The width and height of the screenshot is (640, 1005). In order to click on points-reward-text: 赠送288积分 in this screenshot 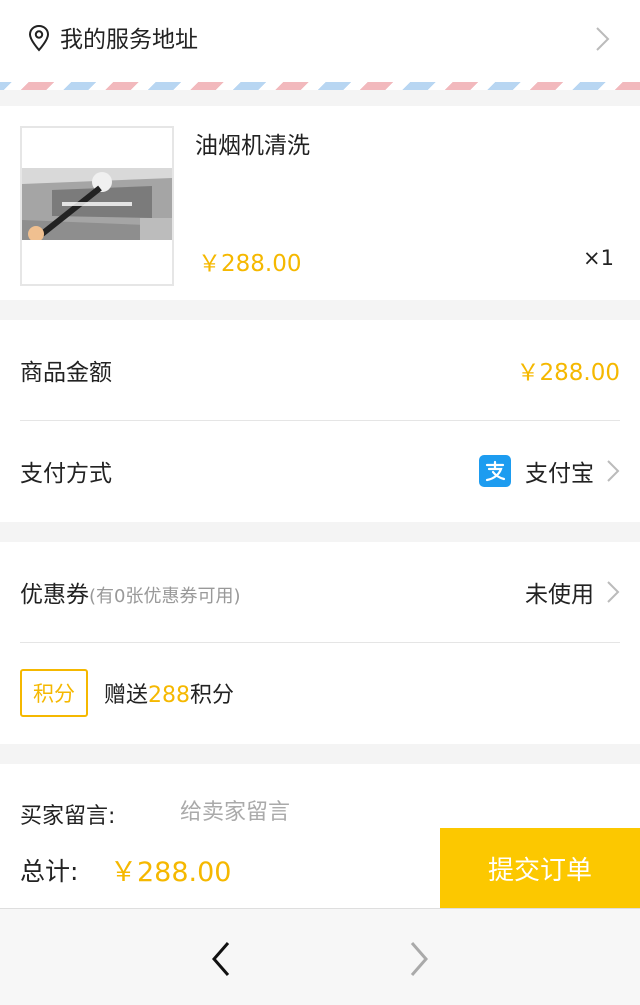, I will do `click(169, 693)`.